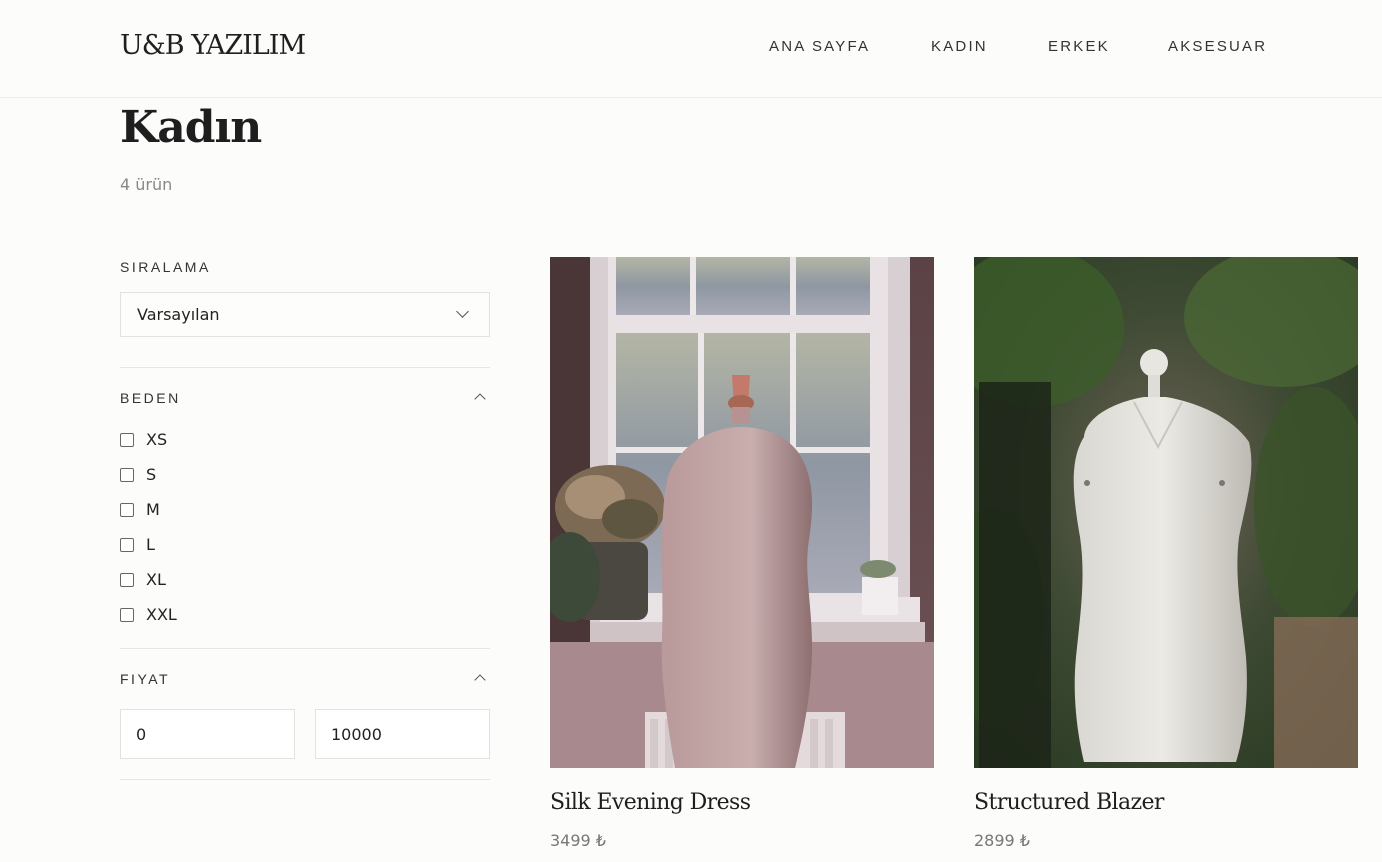 The image size is (1382, 862). What do you see at coordinates (180, 580) in the screenshot?
I see `size-option-xl: XL` at bounding box center [180, 580].